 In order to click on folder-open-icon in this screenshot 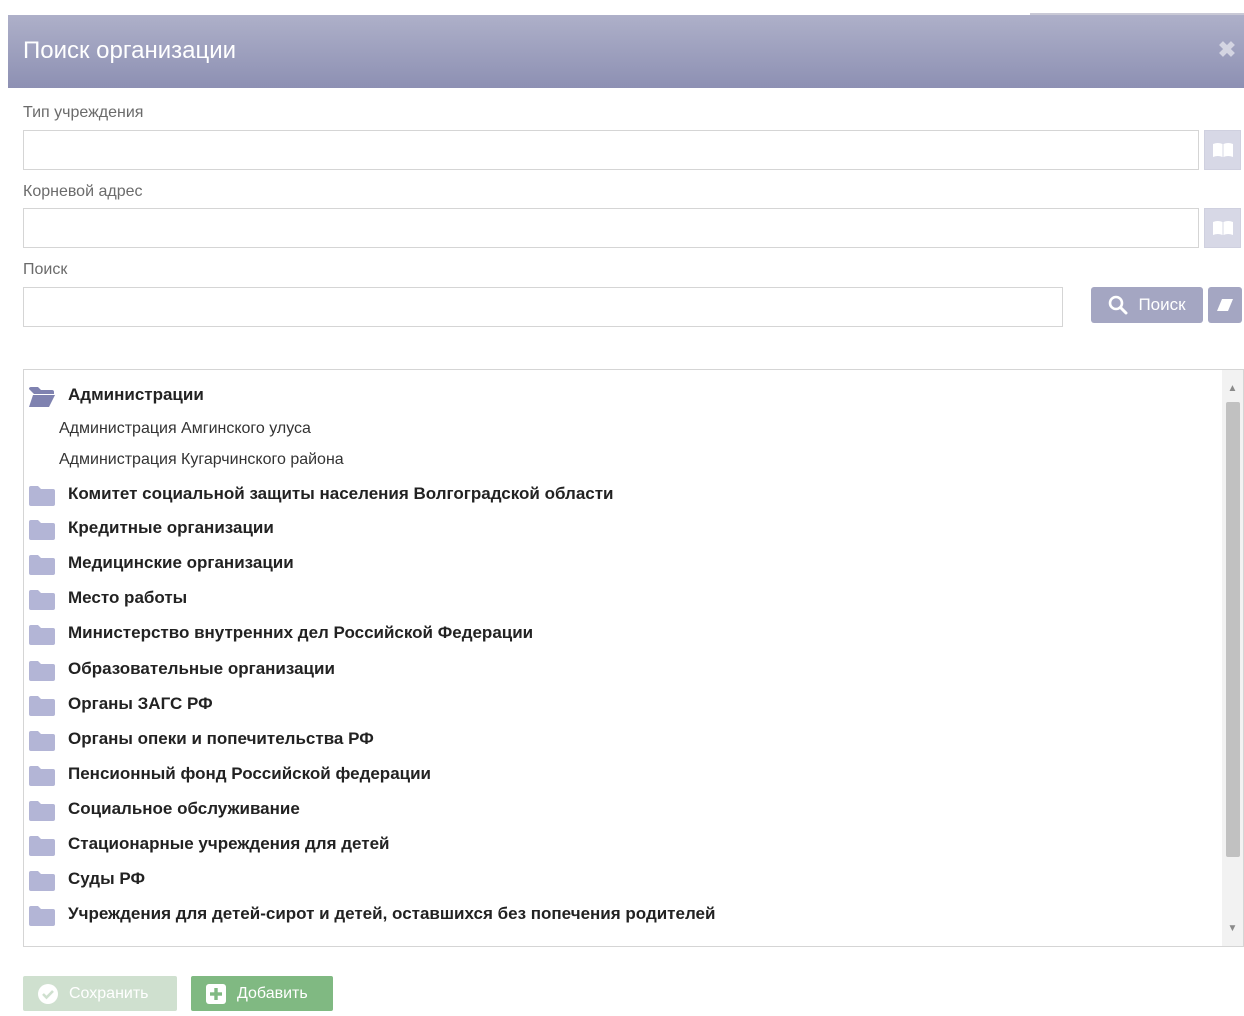, I will do `click(42, 399)`.